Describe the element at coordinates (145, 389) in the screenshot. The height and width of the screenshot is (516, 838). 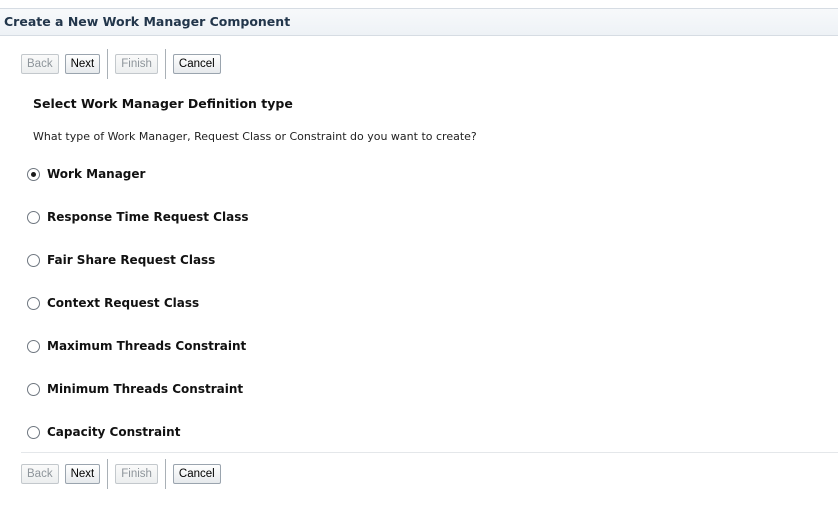
I see `option-label: Minimum Threads Constraint` at that location.